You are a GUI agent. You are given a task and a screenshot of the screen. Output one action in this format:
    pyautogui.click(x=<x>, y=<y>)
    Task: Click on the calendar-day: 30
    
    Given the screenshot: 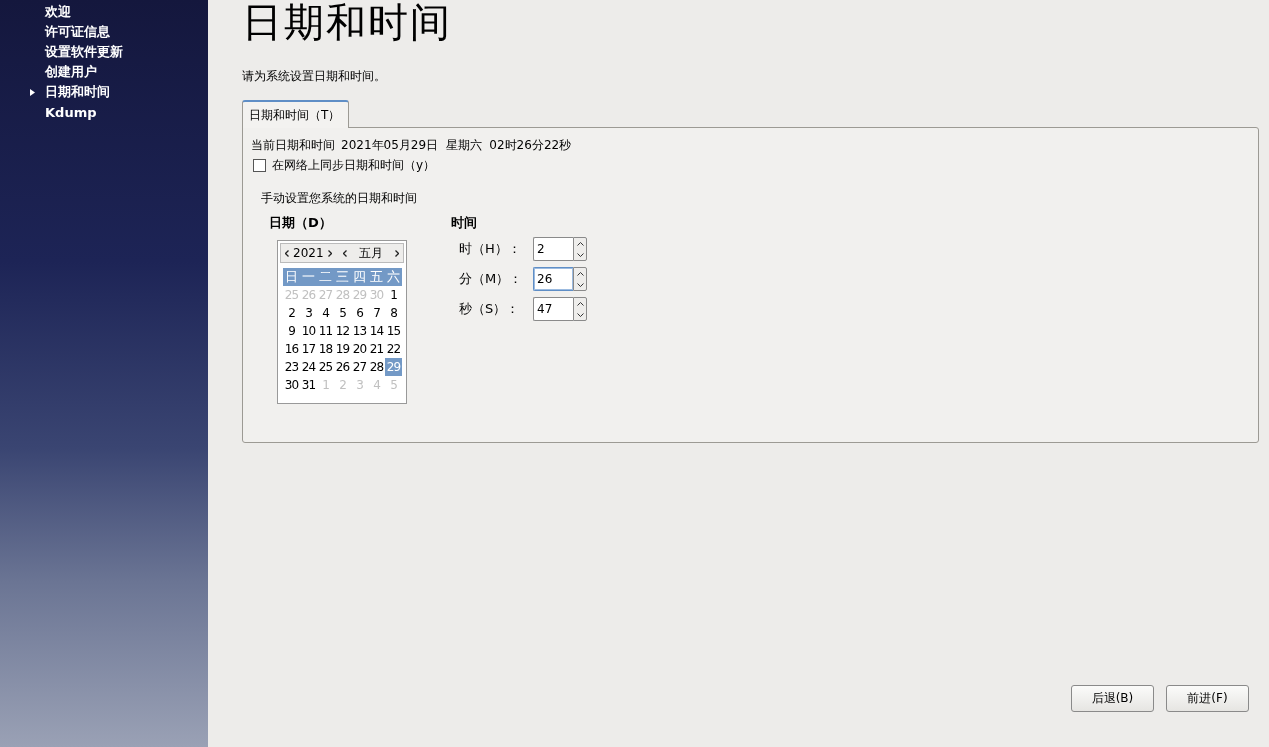 What is the action you would take?
    pyautogui.click(x=291, y=385)
    